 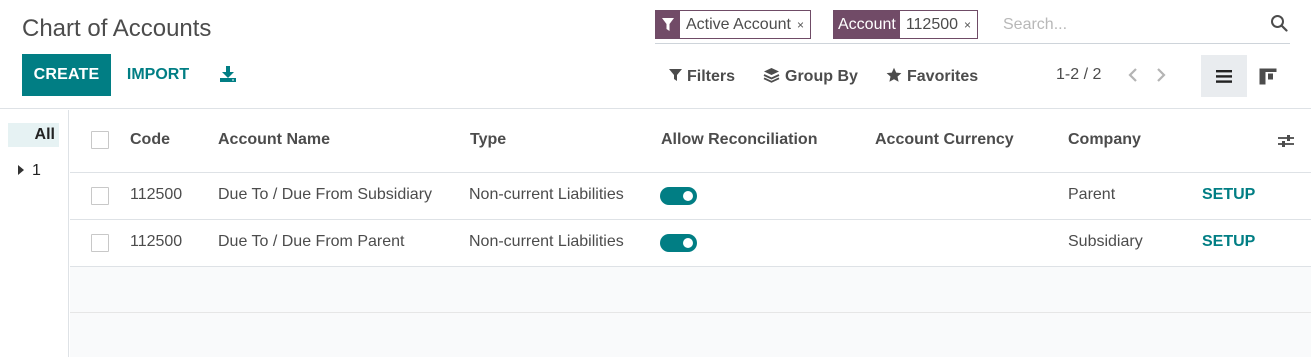 What do you see at coordinates (29, 171) in the screenshot?
I see `side-panel-item-1: 1` at bounding box center [29, 171].